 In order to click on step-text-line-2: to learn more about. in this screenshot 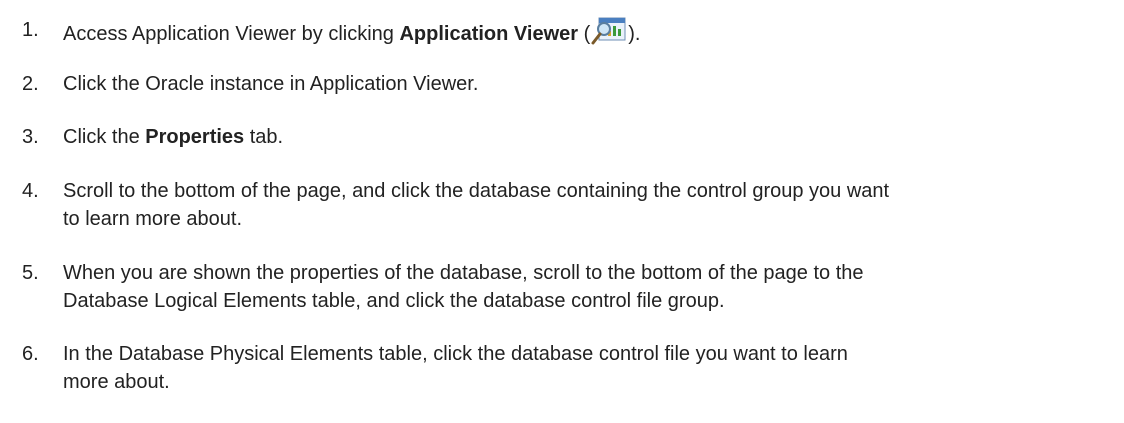, I will do `click(152, 219)`.